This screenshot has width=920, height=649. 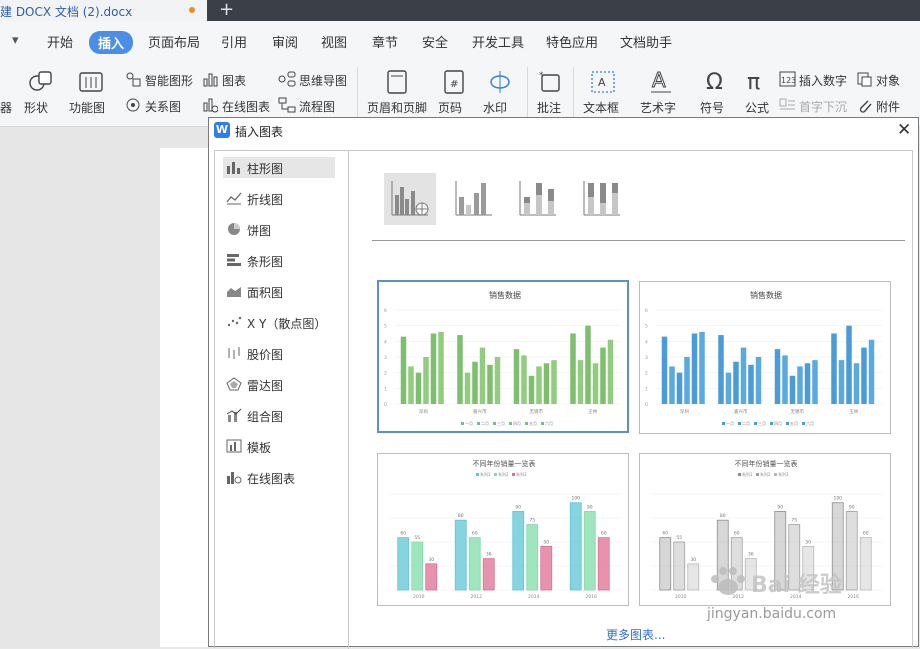 What do you see at coordinates (36, 107) in the screenshot?
I see `shape-button: 形状` at bounding box center [36, 107].